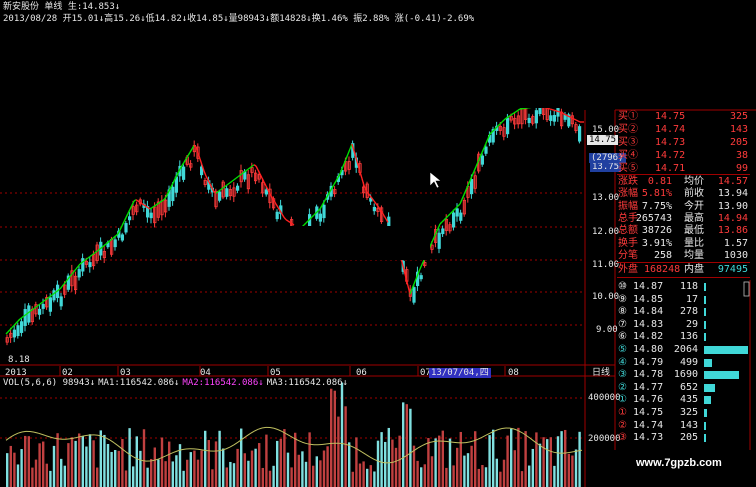 The width and height of the screenshot is (756, 487). Describe the element at coordinates (694, 181) in the screenshot. I see `stat-label: 均价` at that location.